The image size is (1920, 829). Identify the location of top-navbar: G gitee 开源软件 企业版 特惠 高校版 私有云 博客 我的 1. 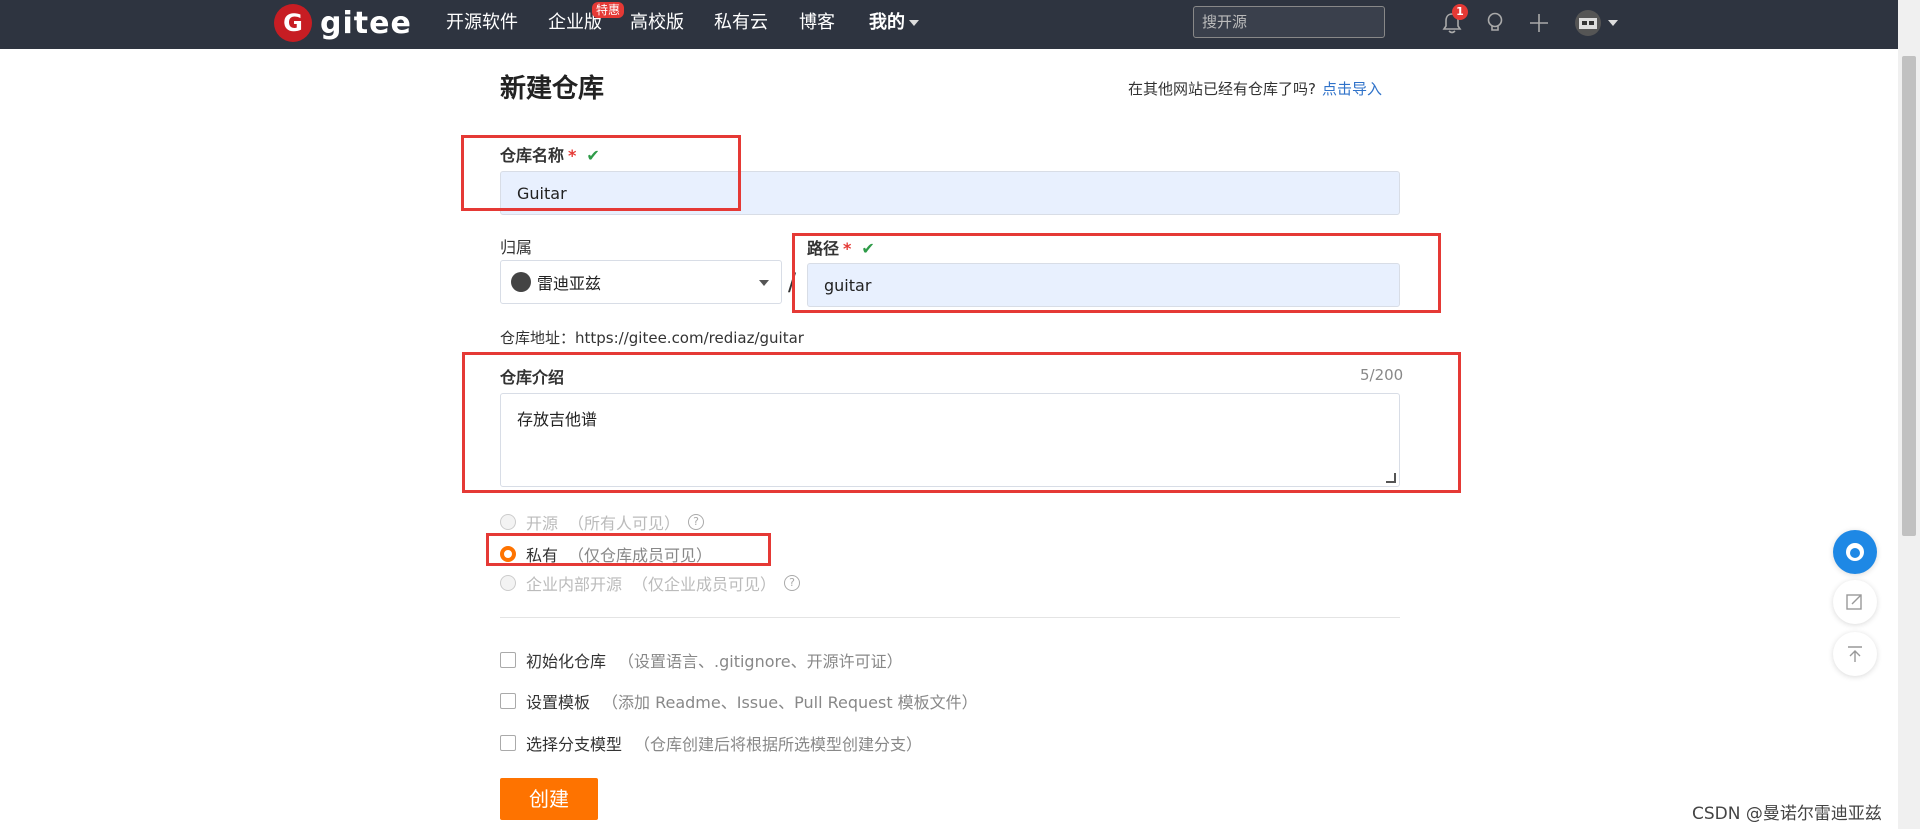
(949, 24).